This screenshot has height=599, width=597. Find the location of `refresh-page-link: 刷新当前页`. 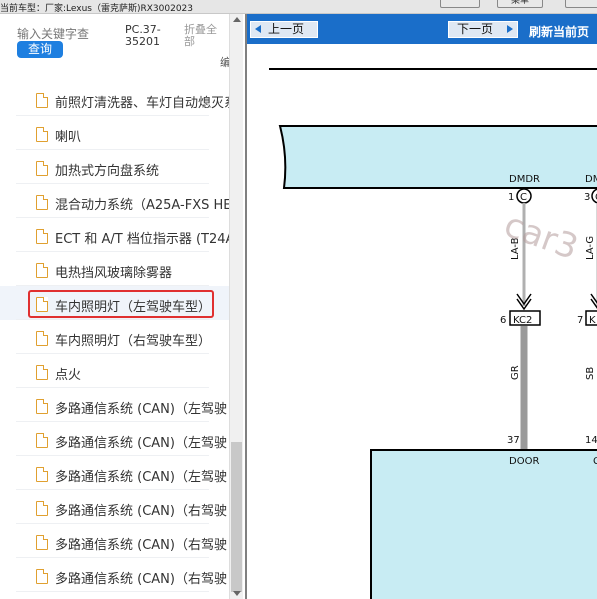

refresh-page-link: 刷新当前页 is located at coordinates (559, 31).